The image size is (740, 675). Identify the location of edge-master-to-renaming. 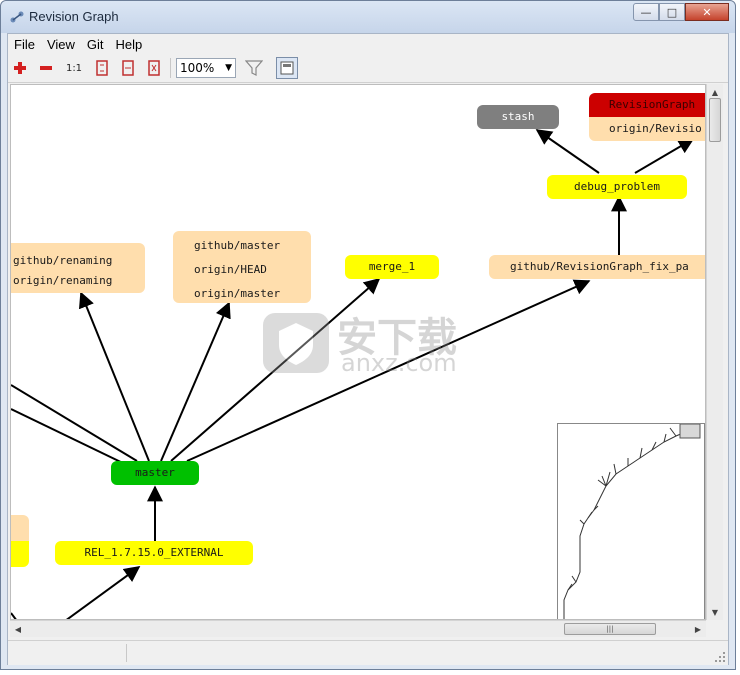
(114, 376).